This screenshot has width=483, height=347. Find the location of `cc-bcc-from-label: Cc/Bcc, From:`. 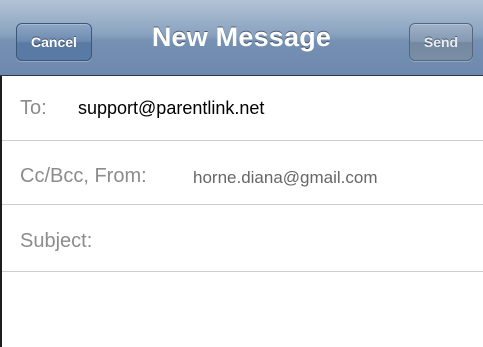

cc-bcc-from-label: Cc/Bcc, From: is located at coordinates (83, 176).